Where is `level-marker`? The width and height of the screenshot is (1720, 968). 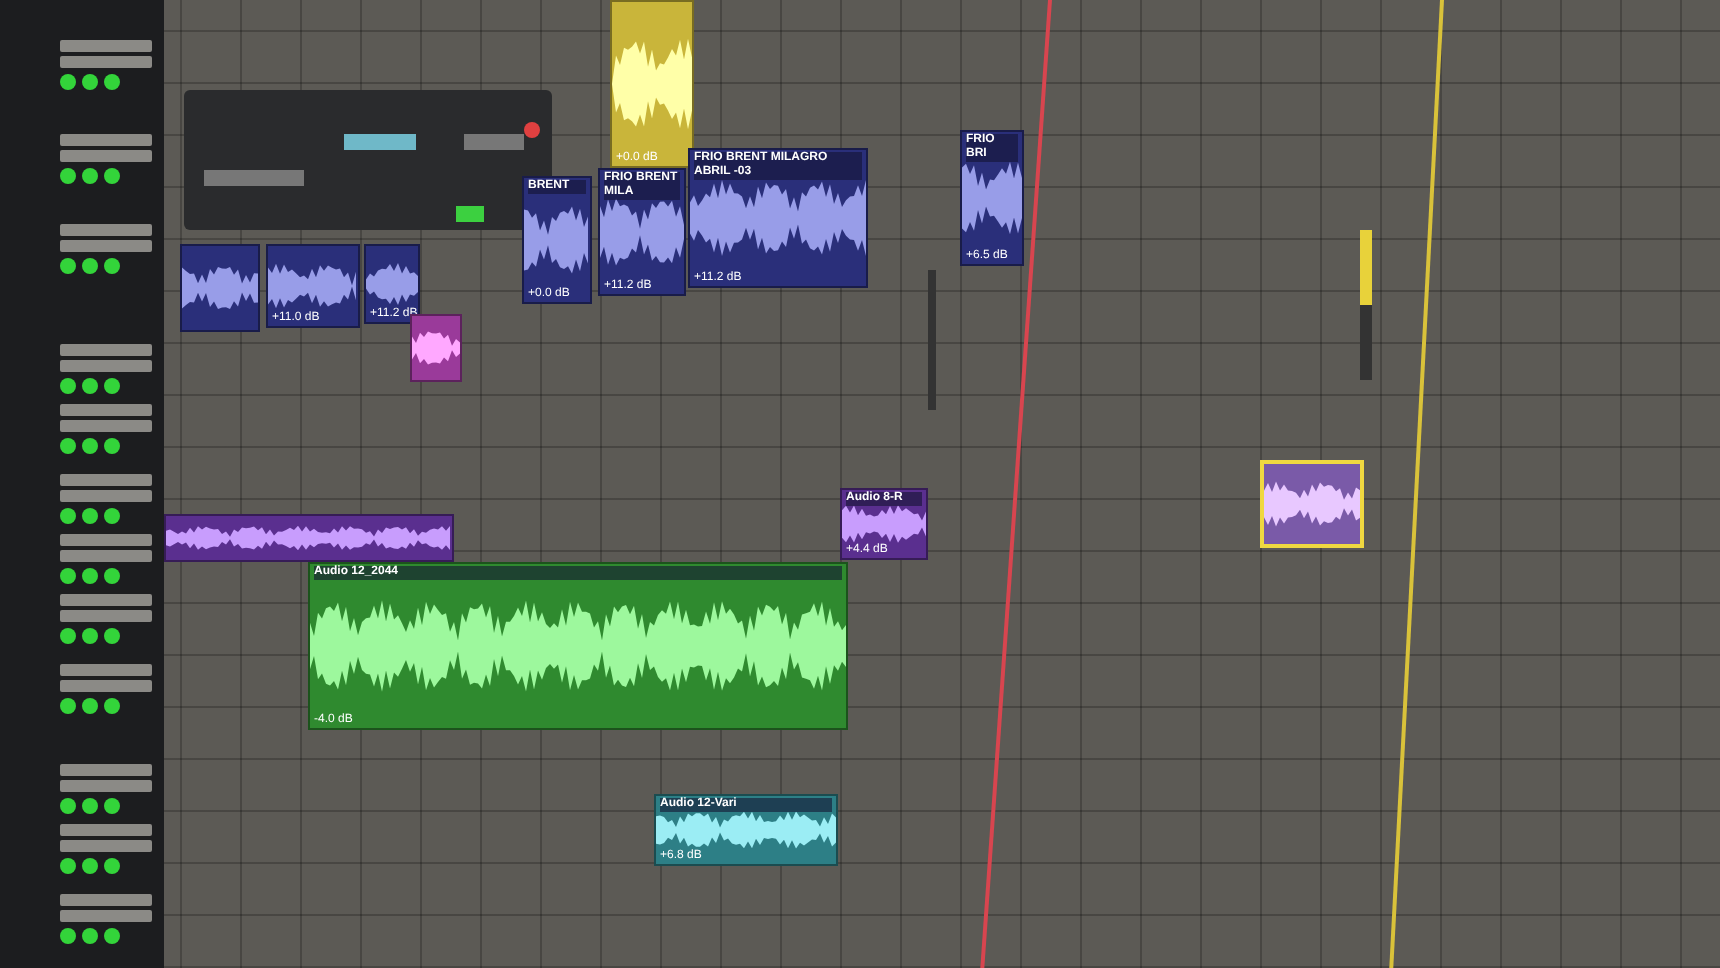
level-marker is located at coordinates (932, 340).